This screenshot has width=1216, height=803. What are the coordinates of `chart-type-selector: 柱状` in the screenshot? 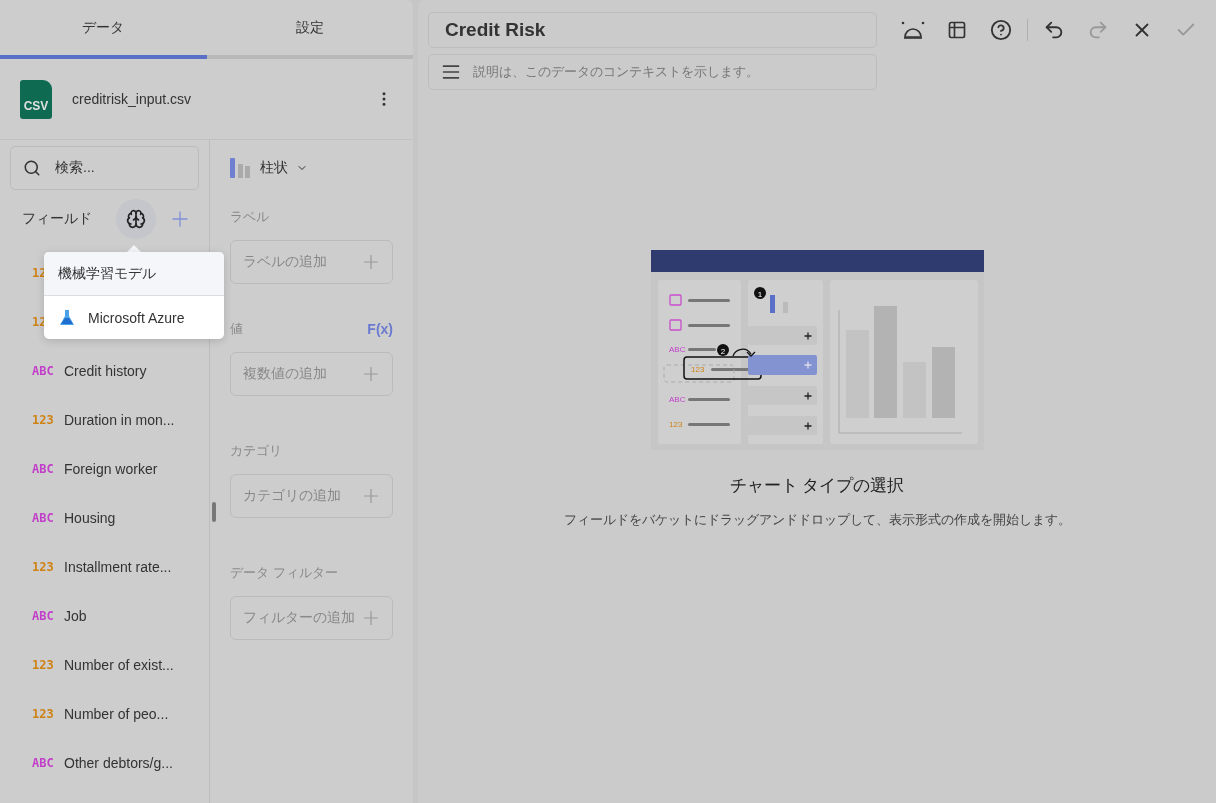 It's located at (311, 168).